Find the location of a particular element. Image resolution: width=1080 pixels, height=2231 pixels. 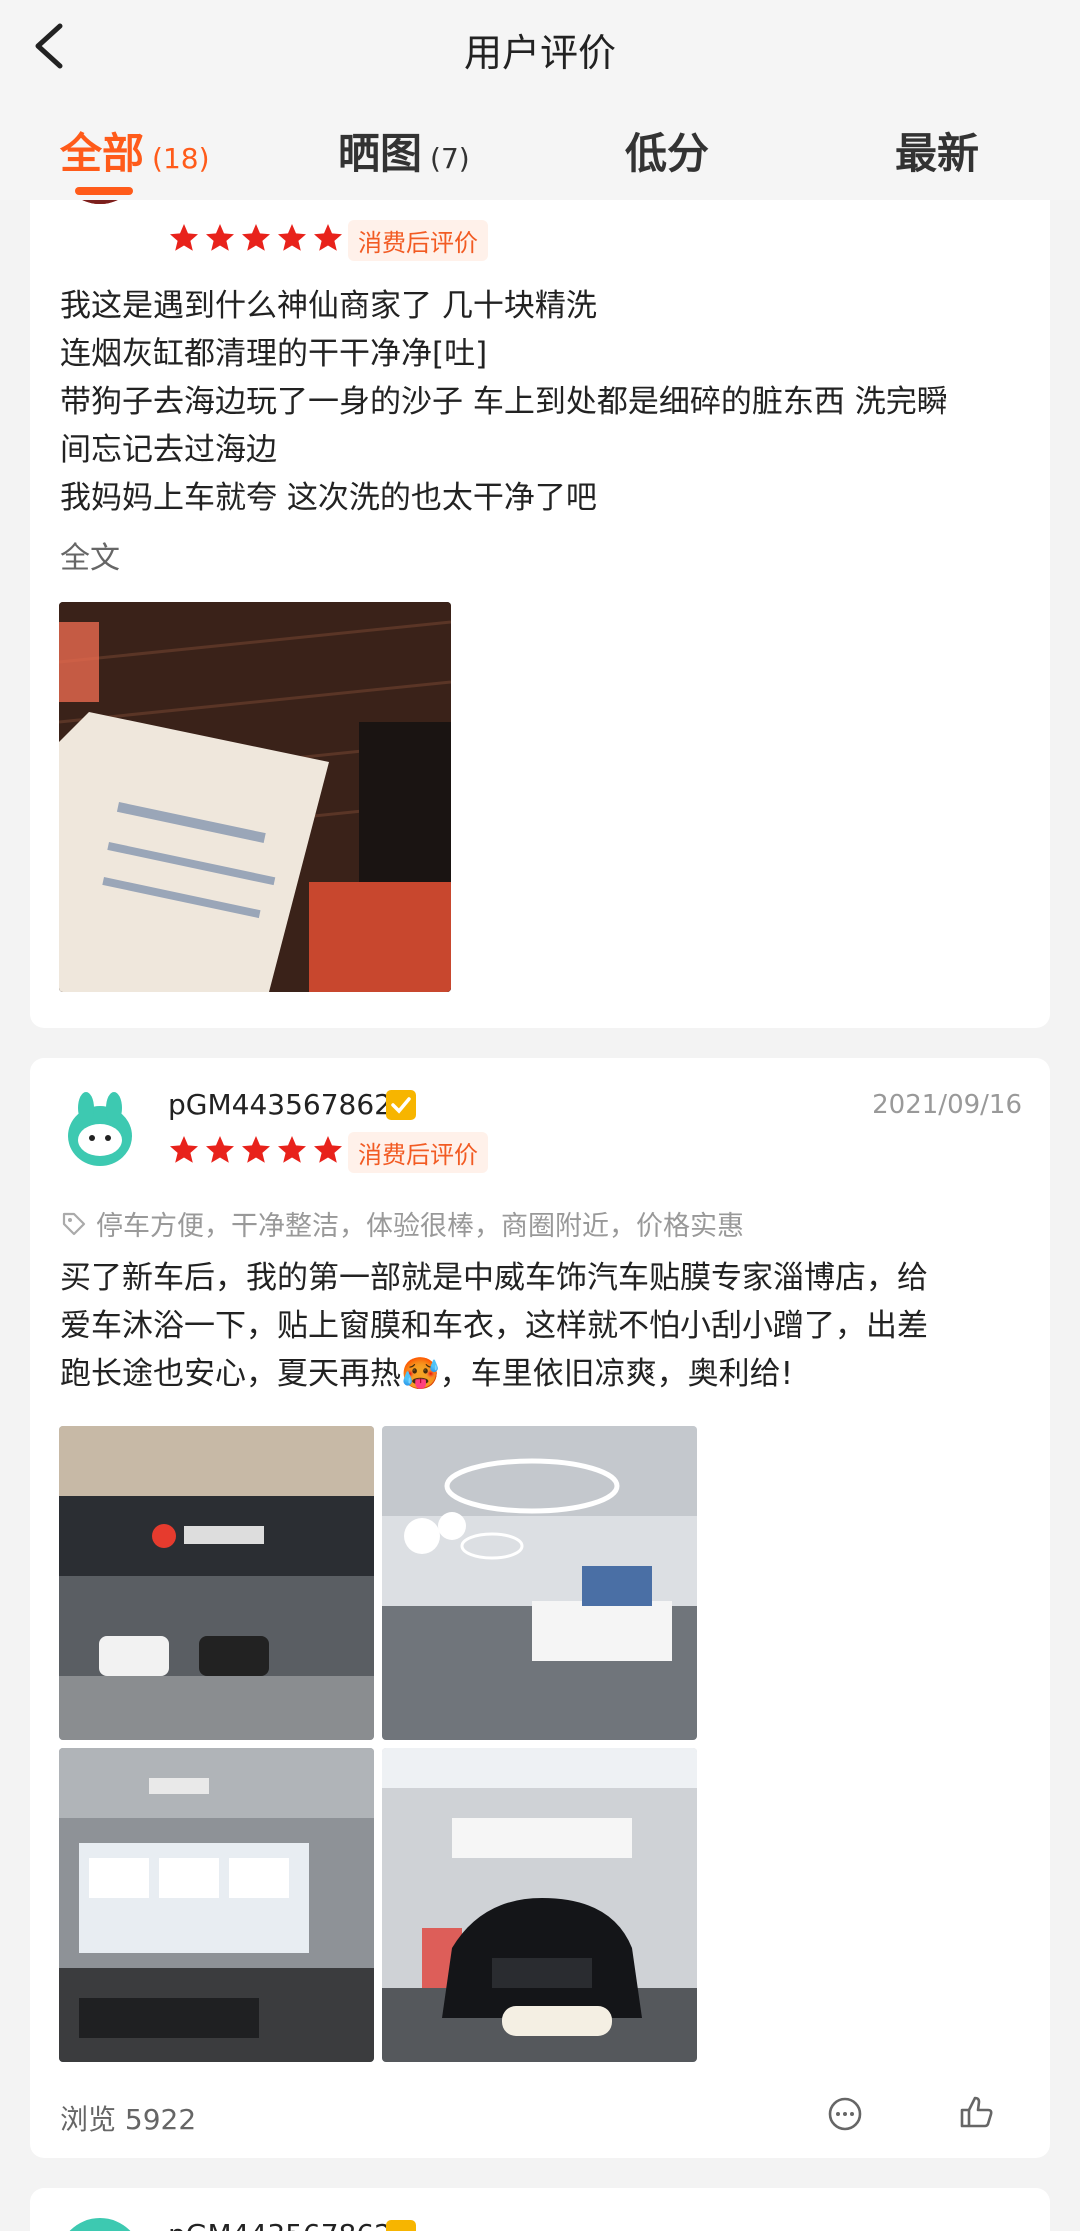

tab-label: 低分 is located at coordinates (667, 153).